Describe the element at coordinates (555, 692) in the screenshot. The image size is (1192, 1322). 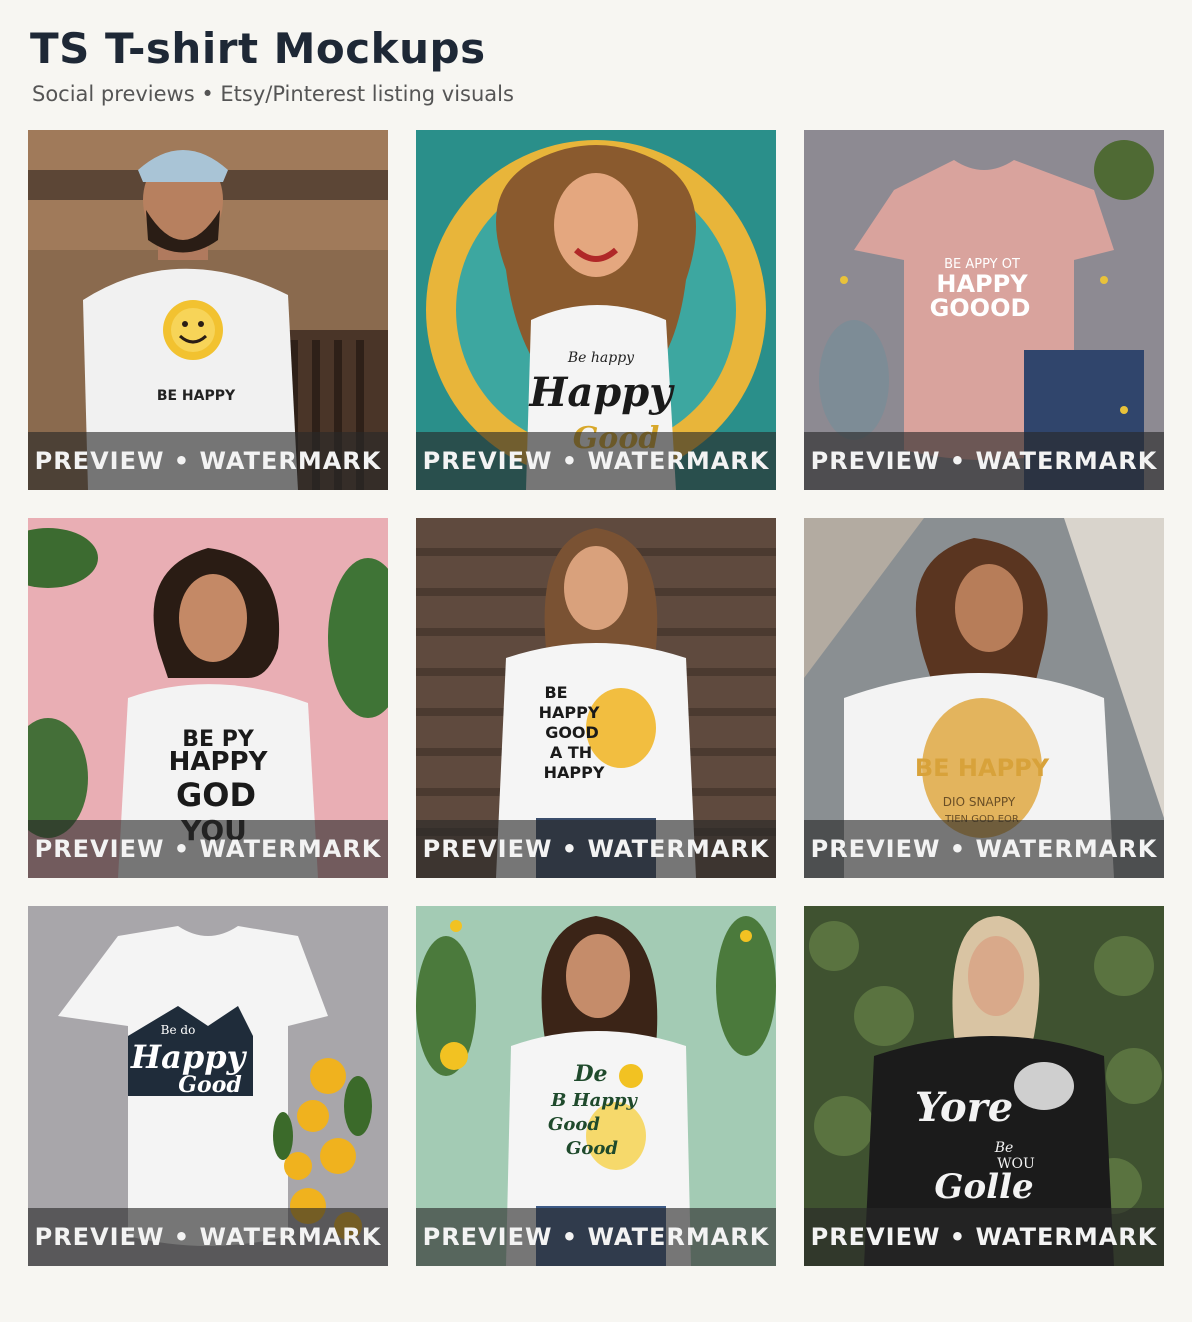
I see `shirt-text: BE` at that location.